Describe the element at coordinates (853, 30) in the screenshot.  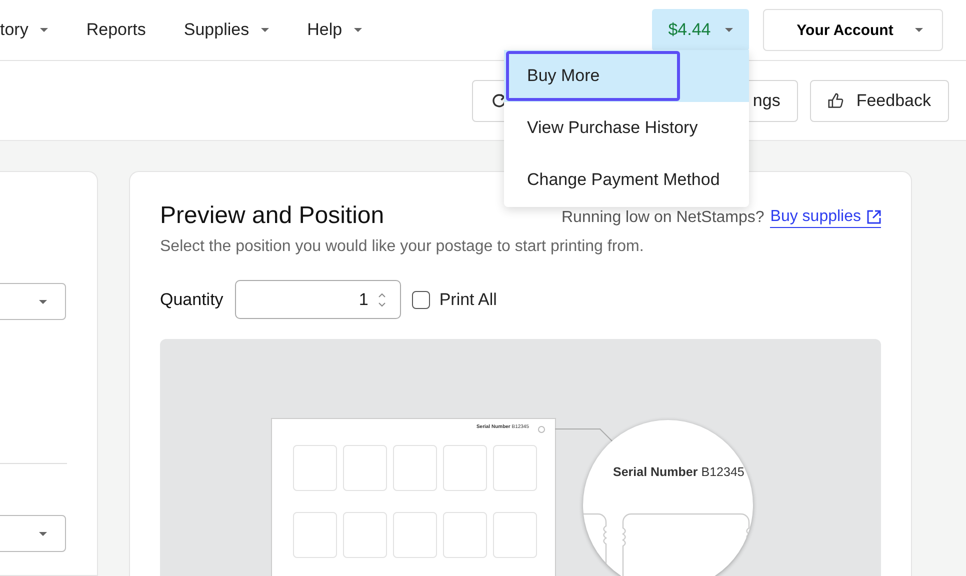
I see `account-button: Your Account` at that location.